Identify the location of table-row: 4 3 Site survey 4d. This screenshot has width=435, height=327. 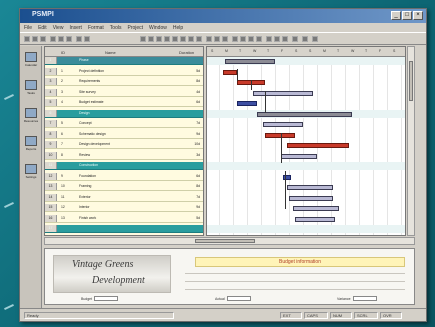
(124, 92).